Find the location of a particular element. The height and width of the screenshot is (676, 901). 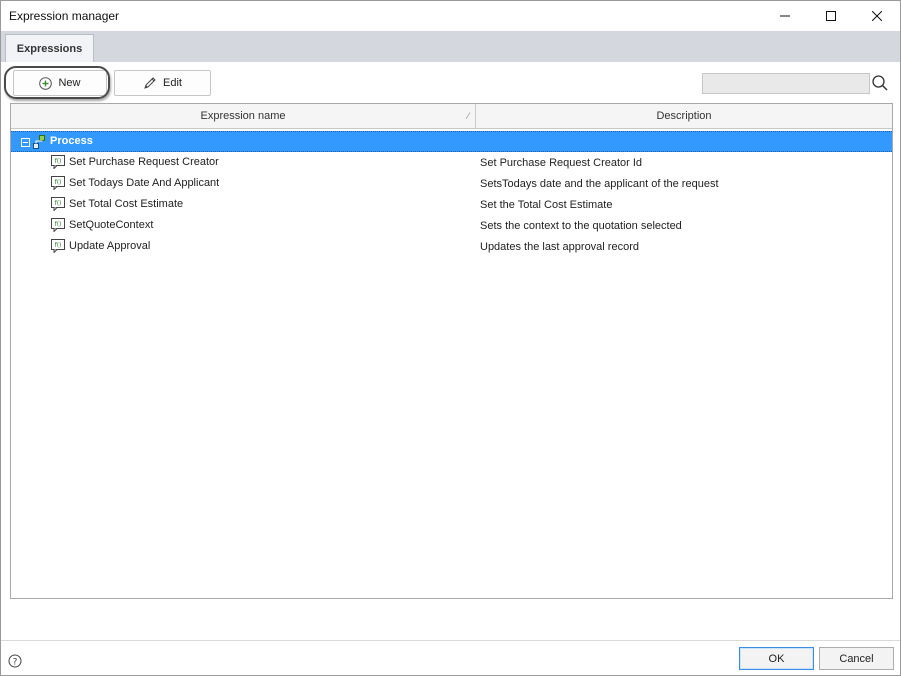

pencil-icon is located at coordinates (150, 83).